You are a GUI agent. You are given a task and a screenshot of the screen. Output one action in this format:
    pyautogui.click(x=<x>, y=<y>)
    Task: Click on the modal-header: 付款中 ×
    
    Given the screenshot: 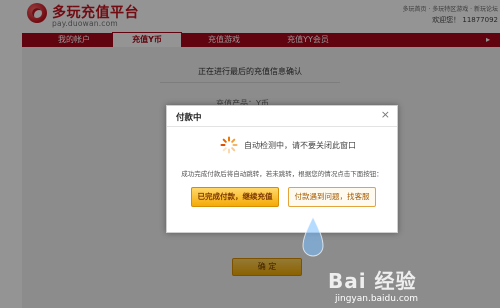 What is the action you would take?
    pyautogui.click(x=282, y=116)
    